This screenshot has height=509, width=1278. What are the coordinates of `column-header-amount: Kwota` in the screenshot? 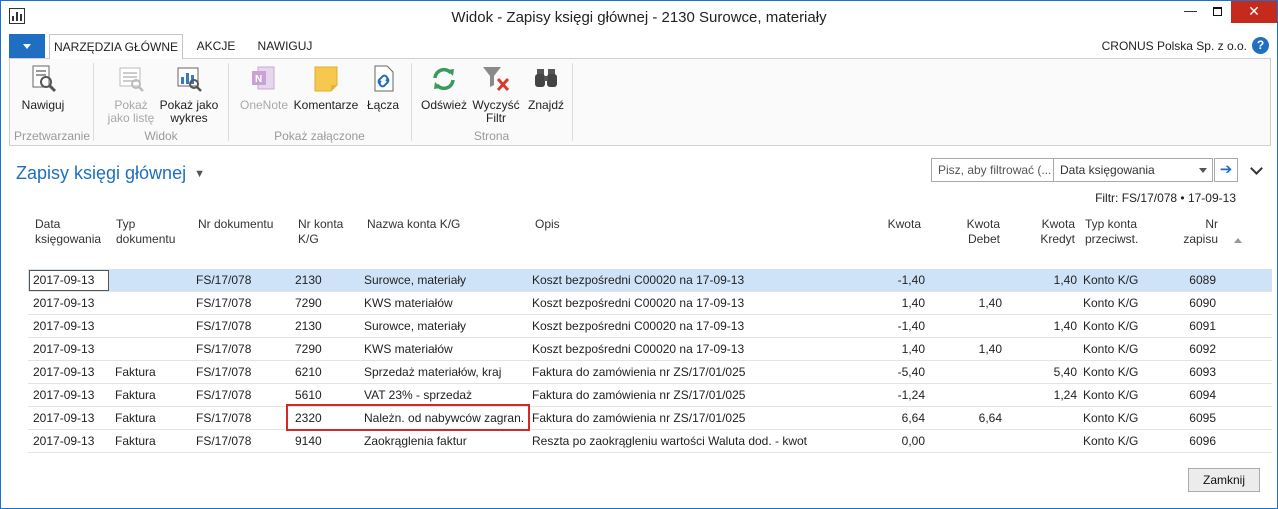 It's located at (896, 224).